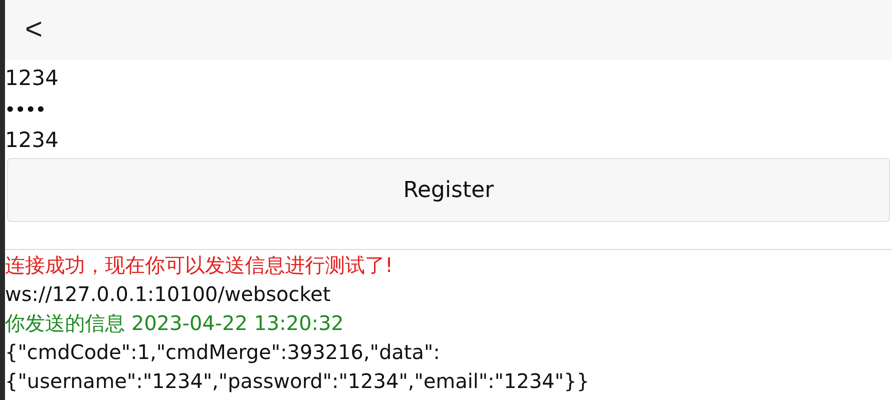 The image size is (892, 400). What do you see at coordinates (168, 294) in the screenshot?
I see `log-line: ws://127.0.0.1:10100/websocket` at bounding box center [168, 294].